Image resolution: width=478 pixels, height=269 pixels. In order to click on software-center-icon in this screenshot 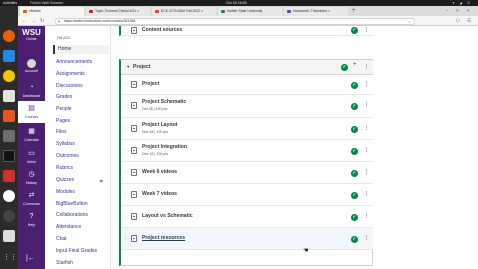, I will do `click(9, 116)`.